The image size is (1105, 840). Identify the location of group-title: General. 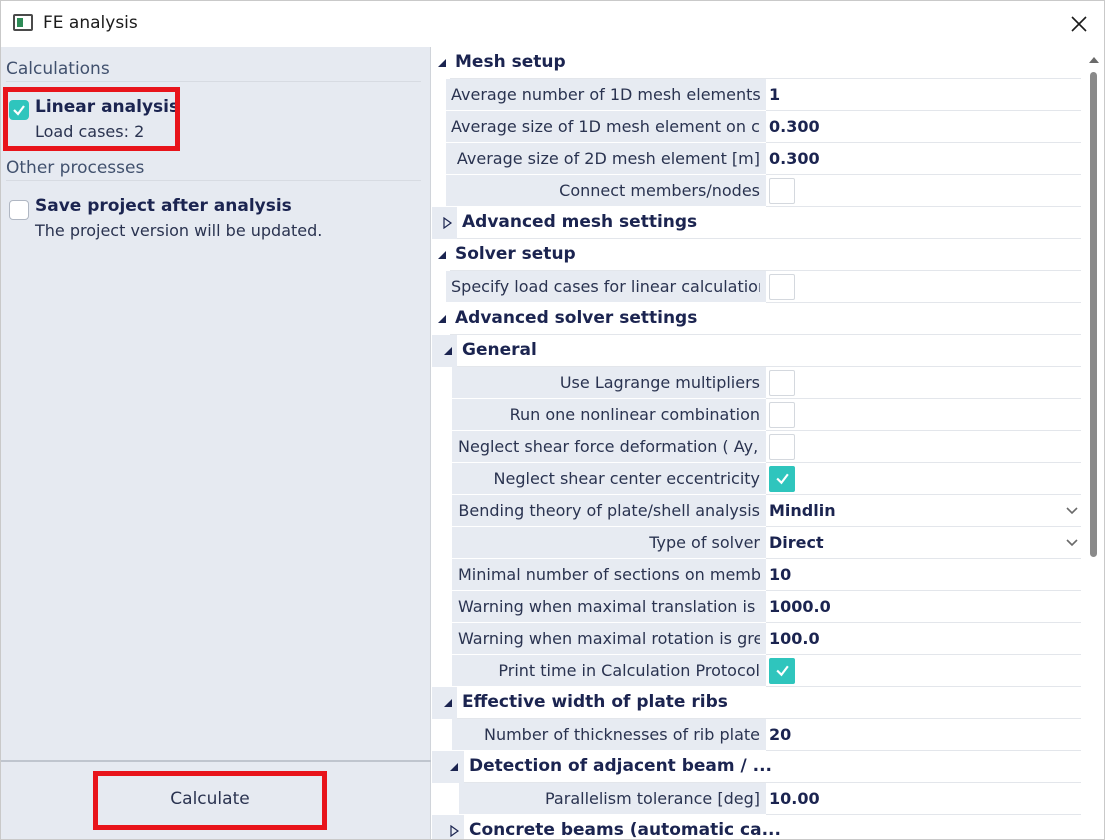
(499, 350).